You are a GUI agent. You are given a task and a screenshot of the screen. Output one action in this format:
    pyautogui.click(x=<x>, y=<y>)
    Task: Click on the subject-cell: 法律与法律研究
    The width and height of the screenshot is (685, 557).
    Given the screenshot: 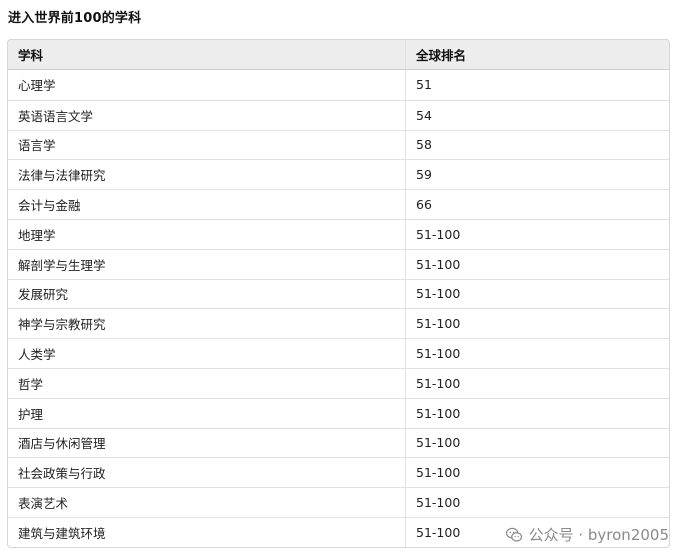 What is the action you would take?
    pyautogui.click(x=207, y=175)
    